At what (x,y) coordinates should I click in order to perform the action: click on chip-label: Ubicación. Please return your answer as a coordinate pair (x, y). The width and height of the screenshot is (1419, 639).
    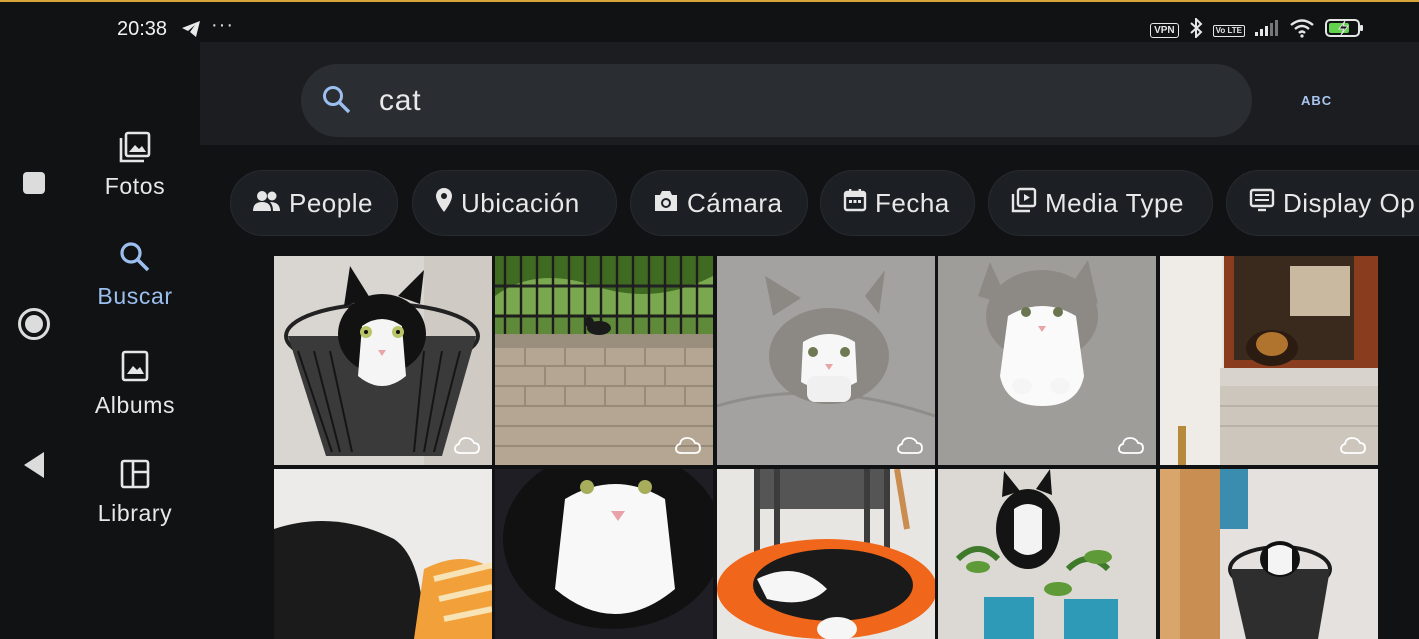
    Looking at the image, I should click on (520, 202).